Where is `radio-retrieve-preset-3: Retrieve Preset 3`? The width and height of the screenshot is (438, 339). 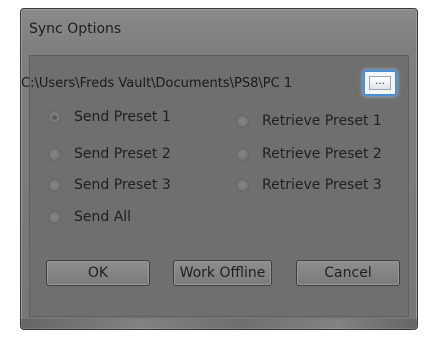
radio-retrieve-preset-3: Retrieve Preset 3 is located at coordinates (309, 185).